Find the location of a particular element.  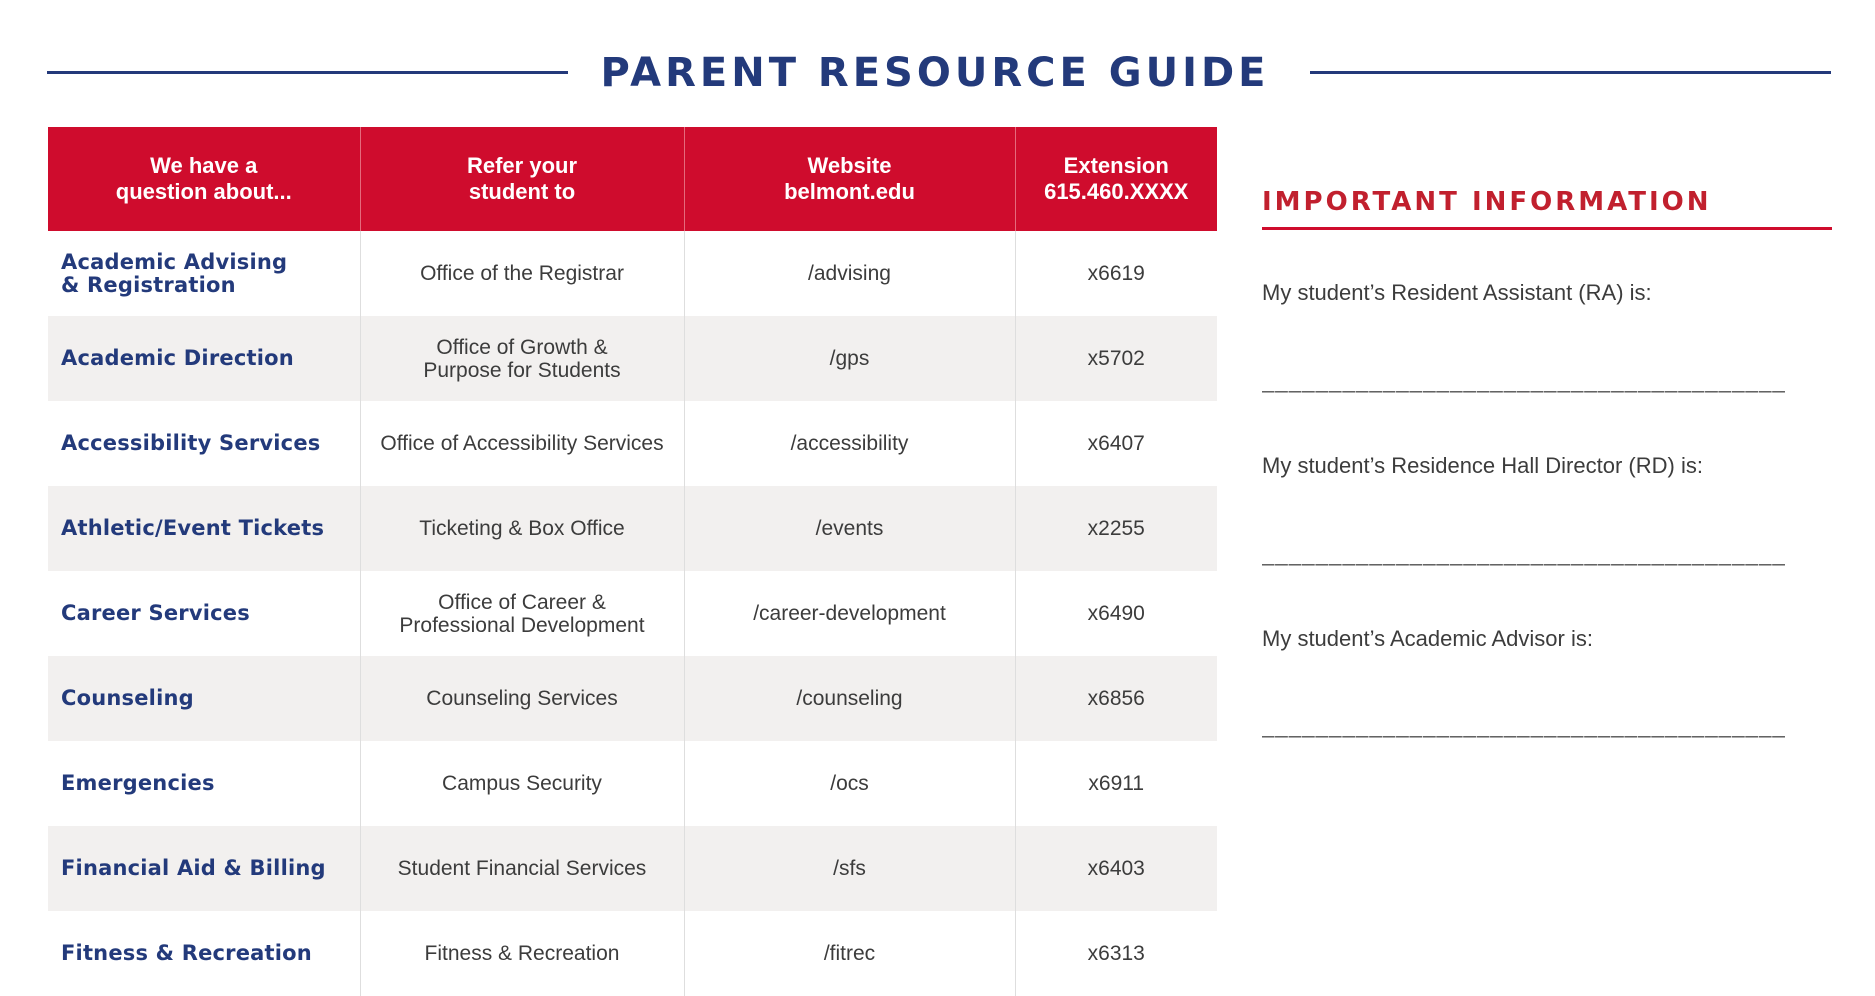

website-cell: /accessibility is located at coordinates (849, 443).